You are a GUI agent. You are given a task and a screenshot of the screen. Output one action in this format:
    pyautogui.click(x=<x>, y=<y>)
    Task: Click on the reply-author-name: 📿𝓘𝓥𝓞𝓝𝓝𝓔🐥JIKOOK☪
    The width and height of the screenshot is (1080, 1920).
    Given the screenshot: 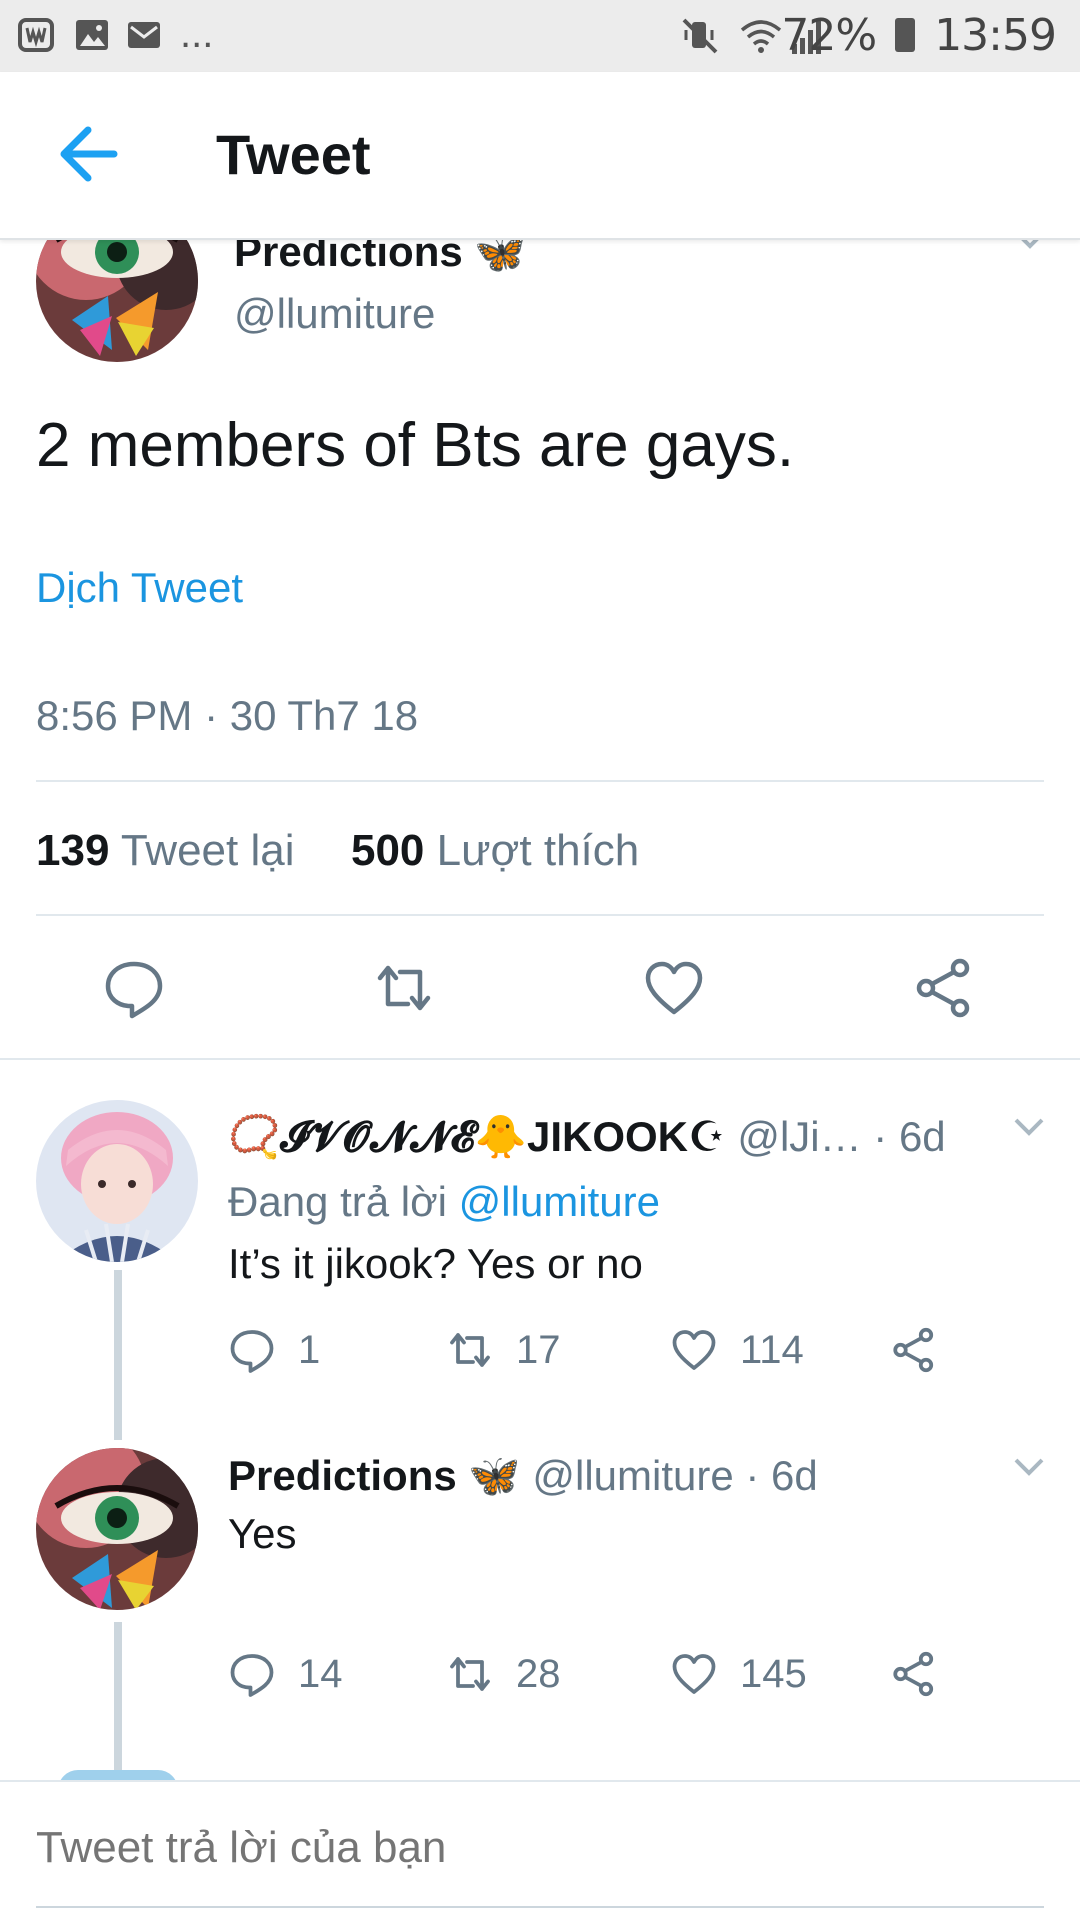 What is the action you would take?
    pyautogui.click(x=477, y=1136)
    